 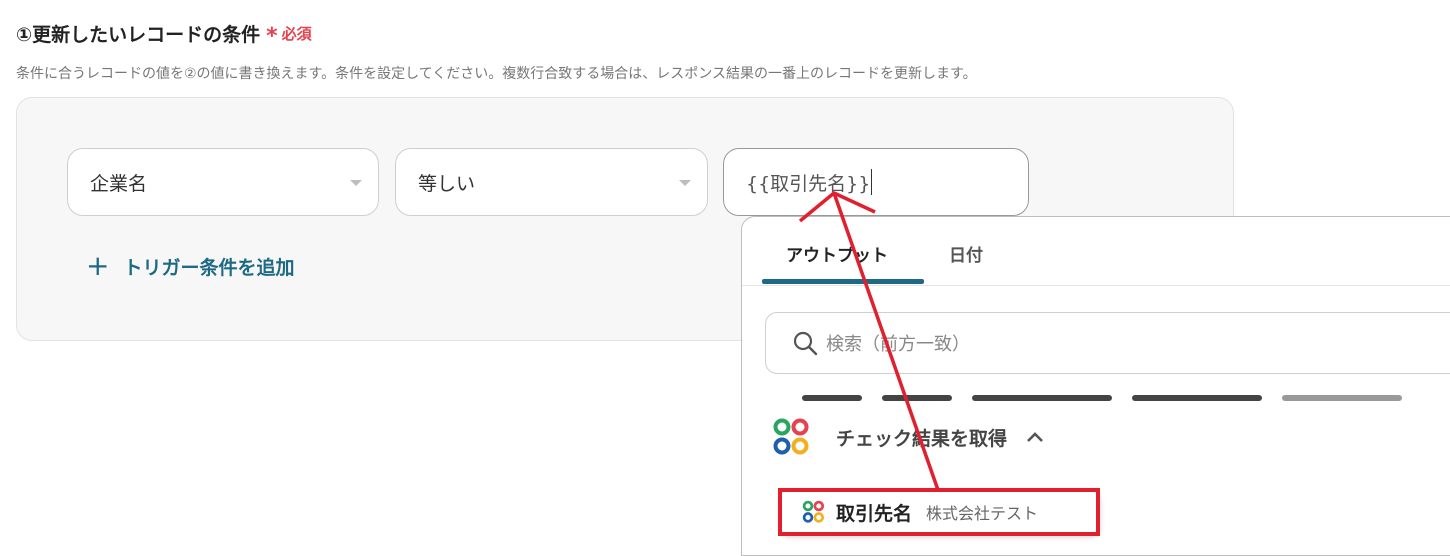 What do you see at coordinates (808, 183) in the screenshot?
I see `condition-value-text: {{取引先名}}` at bounding box center [808, 183].